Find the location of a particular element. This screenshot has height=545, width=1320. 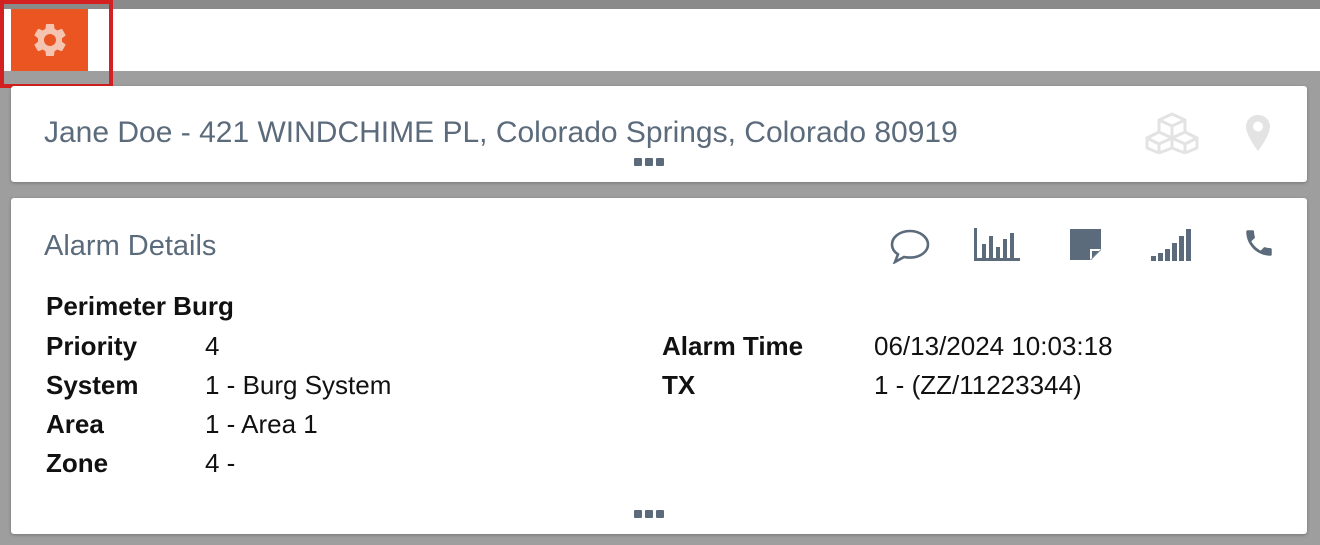

expand-customer-button is located at coordinates (649, 162).